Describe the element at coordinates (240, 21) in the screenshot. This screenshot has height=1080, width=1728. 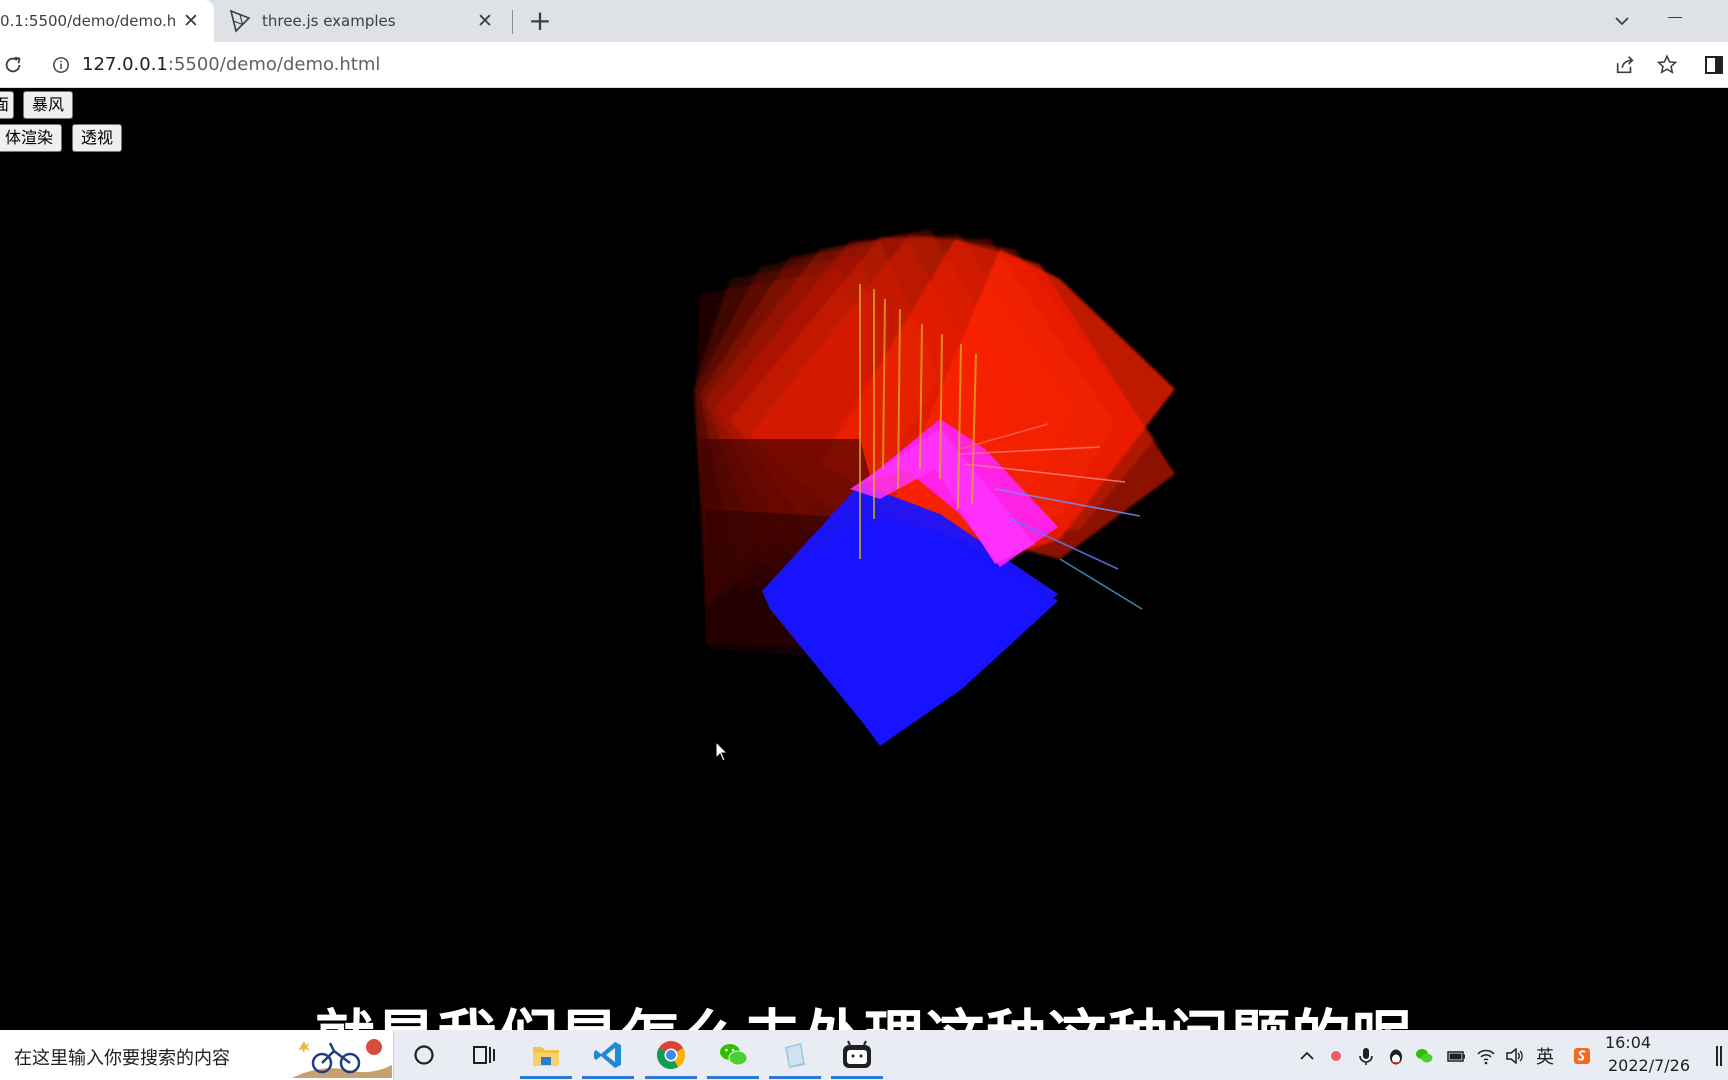
I see `threejs-logo-icon` at that location.